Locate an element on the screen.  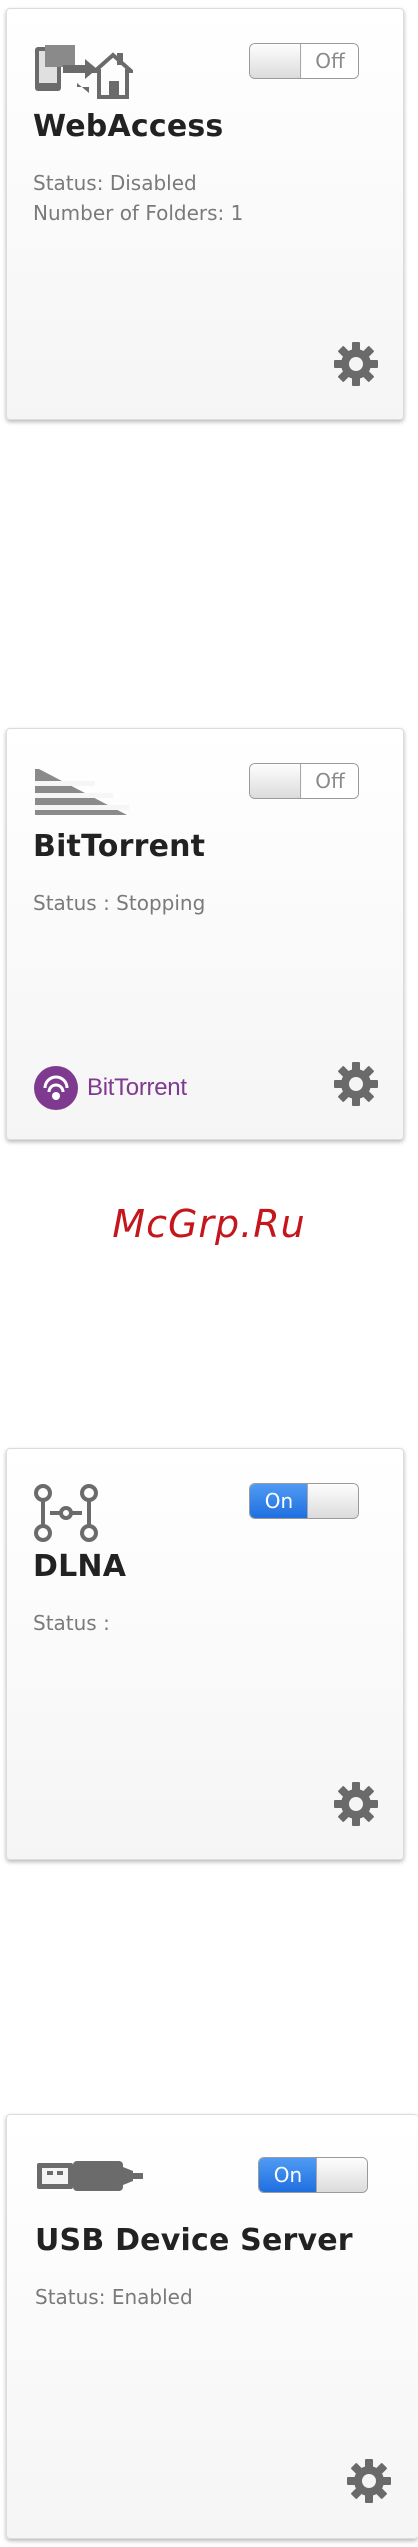
bittorrent-icon is located at coordinates (83, 795).